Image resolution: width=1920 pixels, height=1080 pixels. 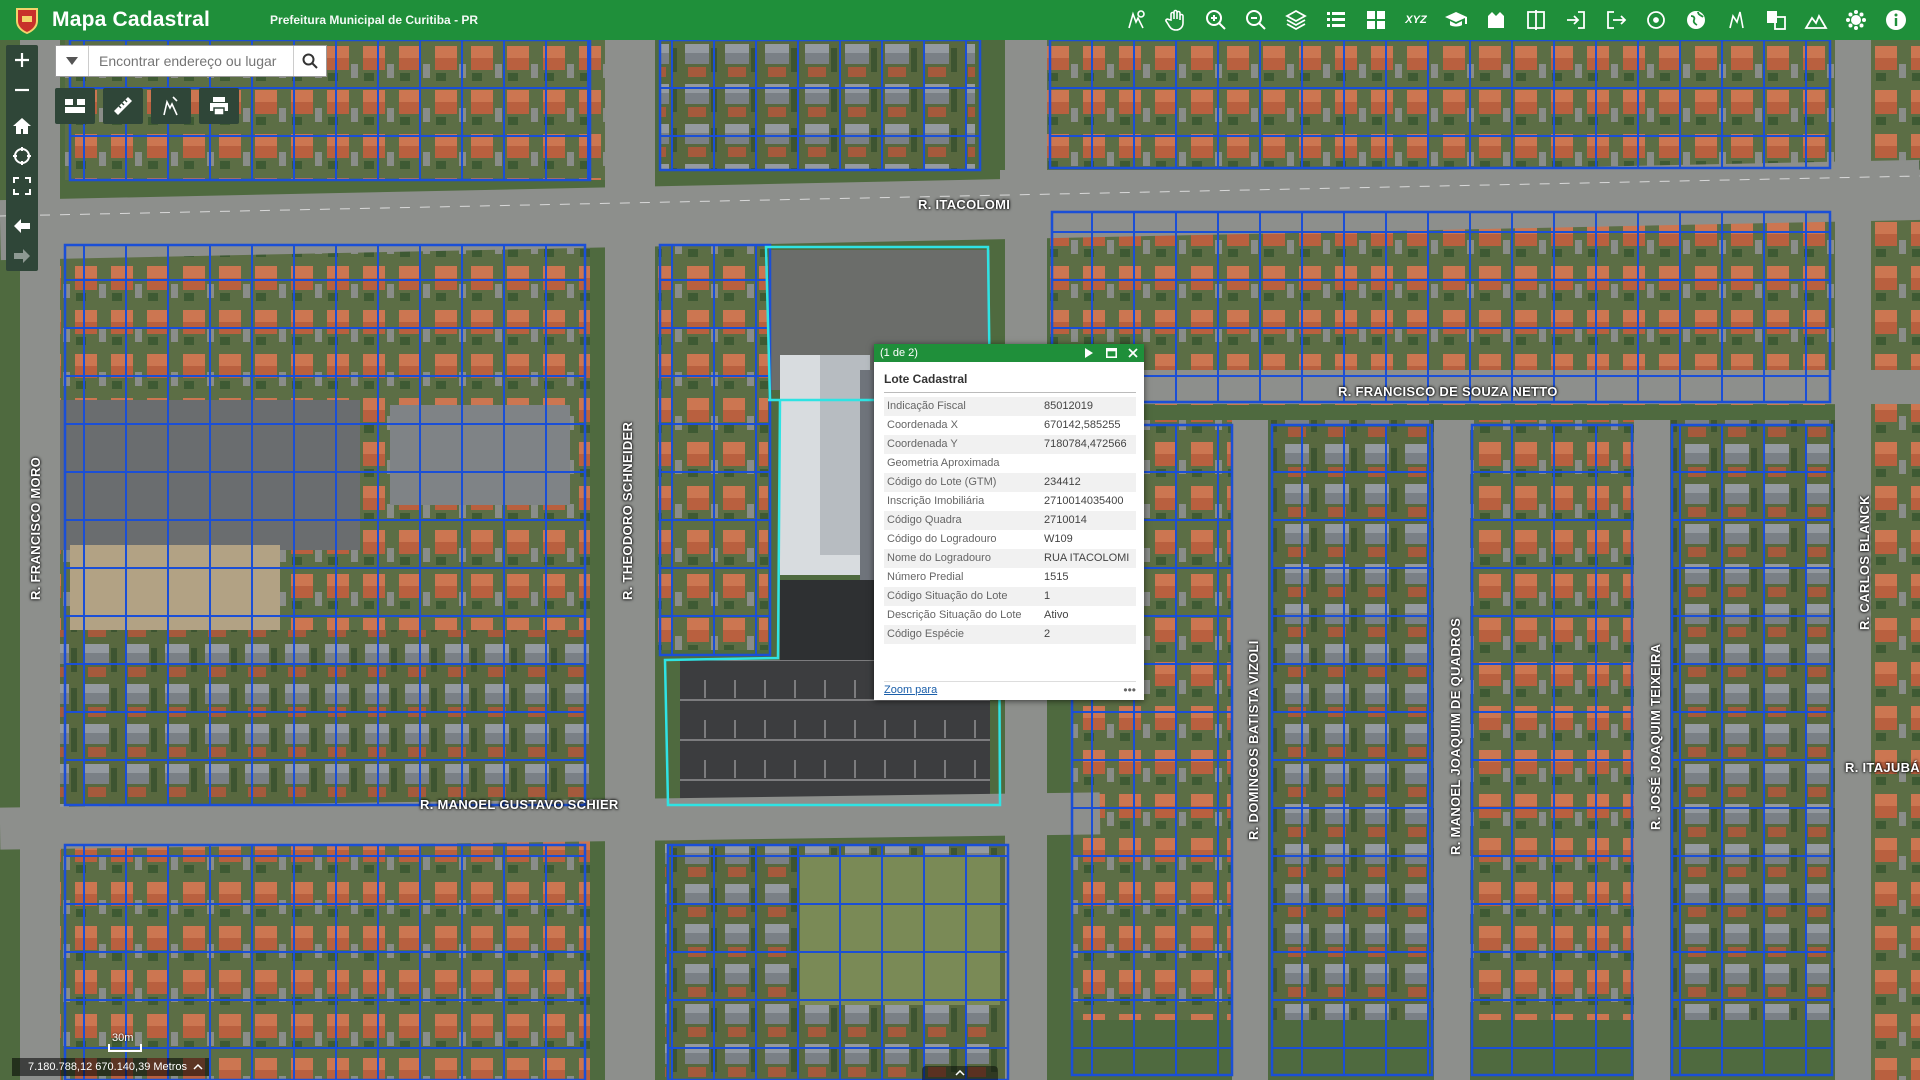 What do you see at coordinates (309, 61) in the screenshot?
I see `search-icon` at bounding box center [309, 61].